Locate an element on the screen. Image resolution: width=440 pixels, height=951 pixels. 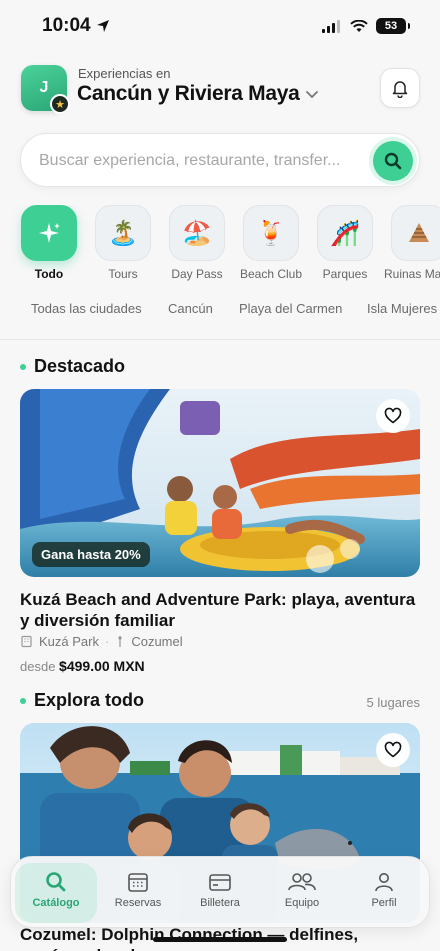
provider-name: Kuzá Park is located at coordinates (69, 641).